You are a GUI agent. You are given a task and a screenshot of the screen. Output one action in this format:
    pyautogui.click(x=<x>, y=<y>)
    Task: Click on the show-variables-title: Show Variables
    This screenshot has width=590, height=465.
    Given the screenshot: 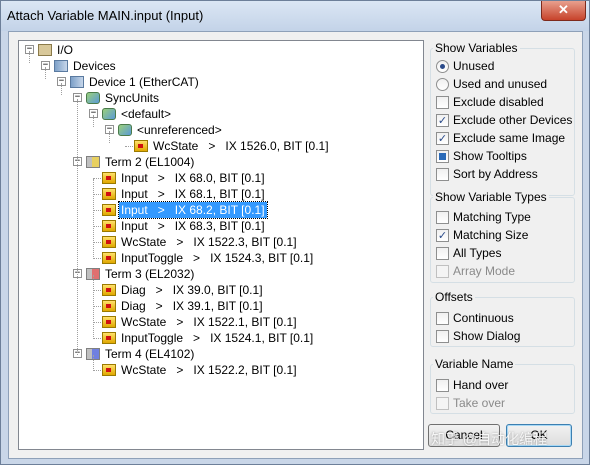 What is the action you would take?
    pyautogui.click(x=476, y=48)
    